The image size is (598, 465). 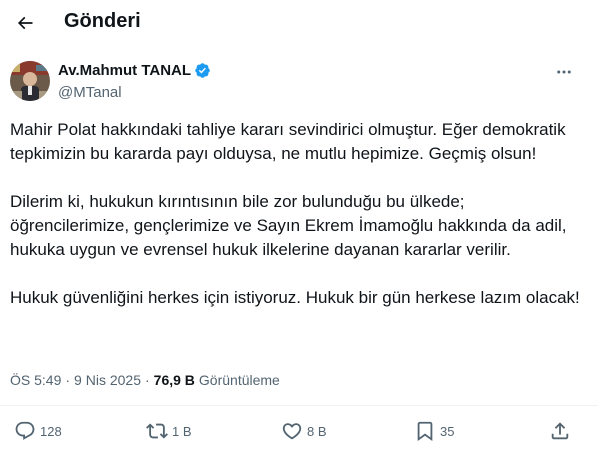 What do you see at coordinates (447, 431) in the screenshot?
I see `bookmark-count: 35` at bounding box center [447, 431].